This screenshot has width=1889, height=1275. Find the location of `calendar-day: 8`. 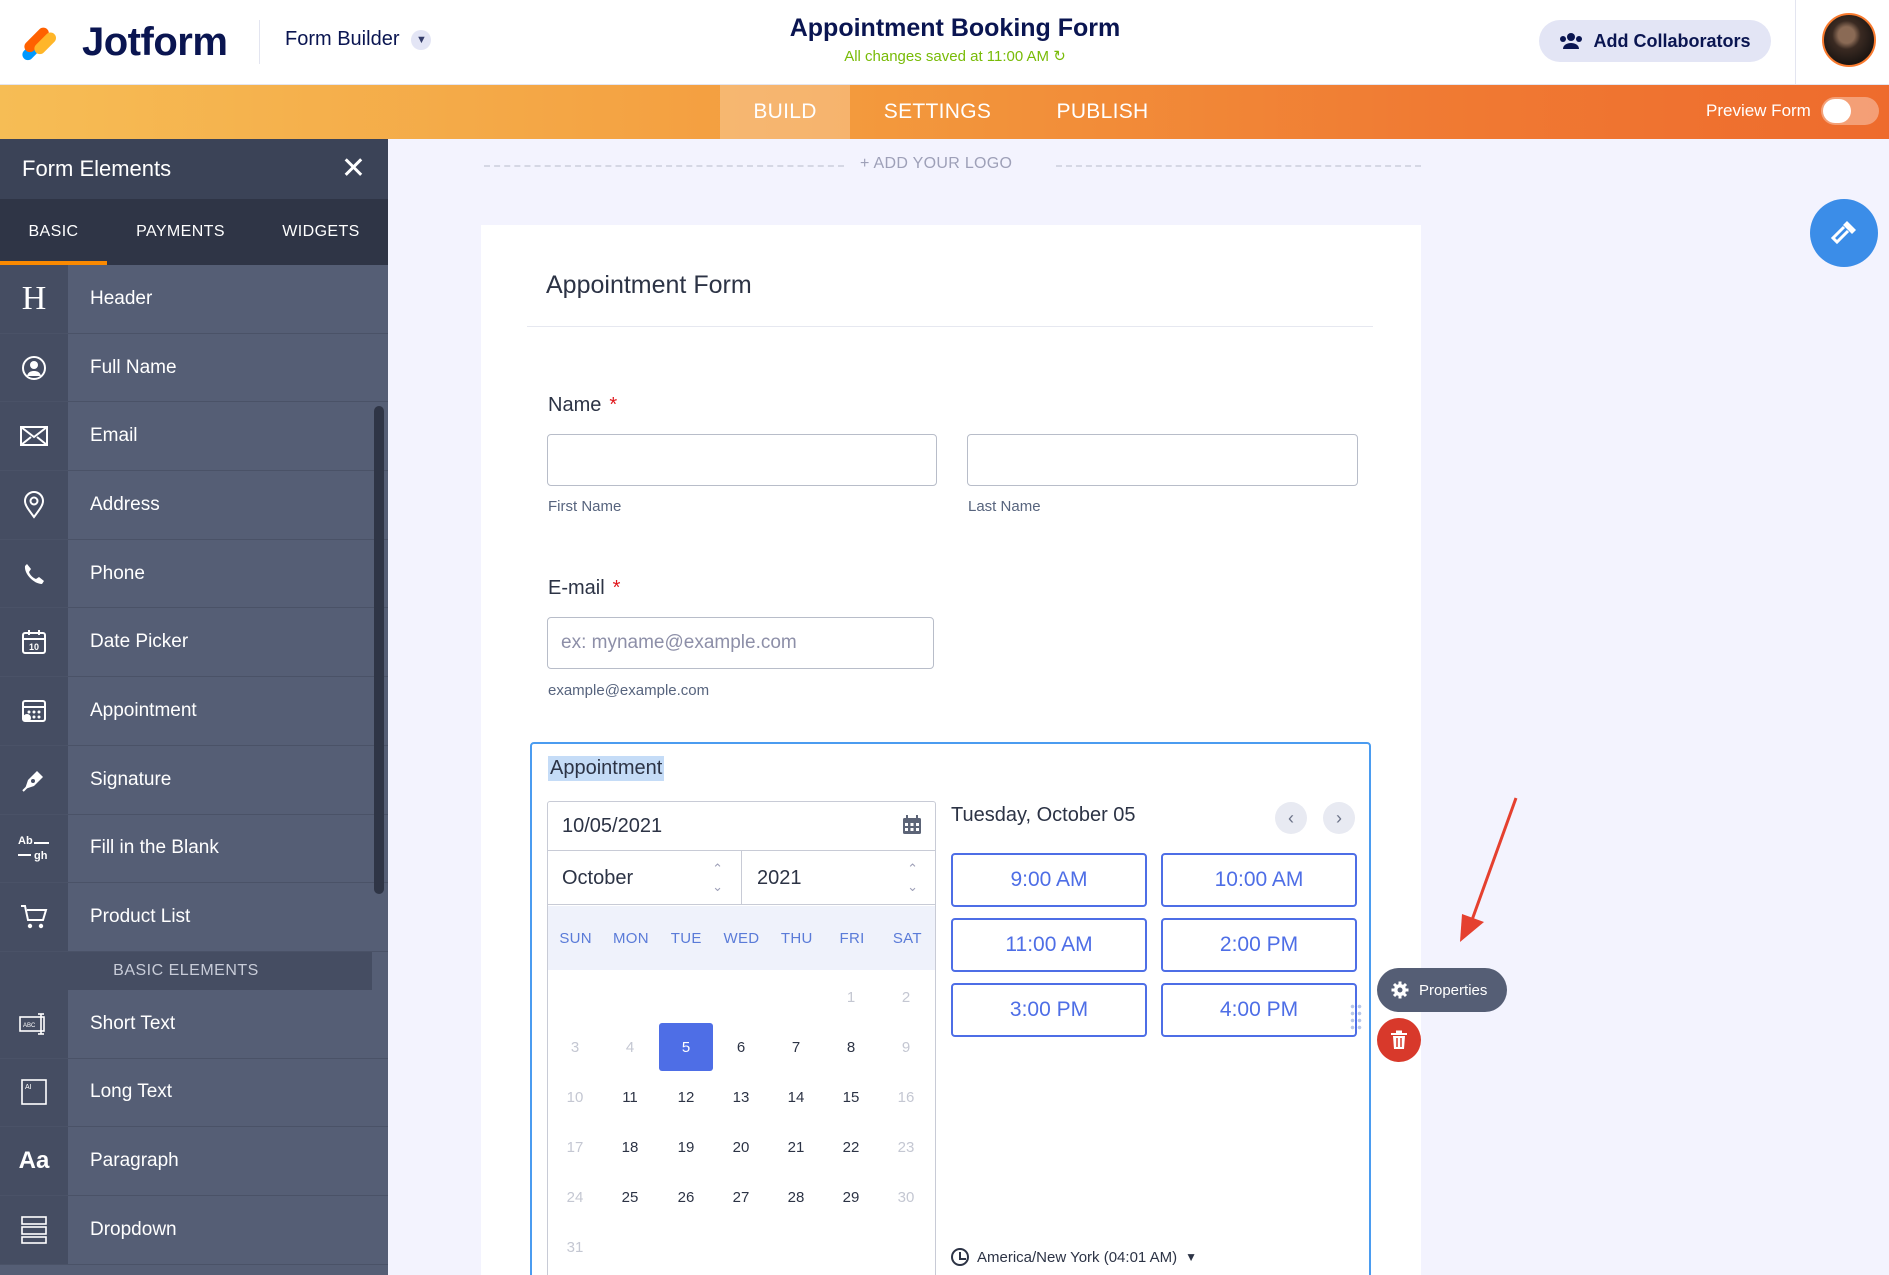

calendar-day: 8 is located at coordinates (851, 1047).